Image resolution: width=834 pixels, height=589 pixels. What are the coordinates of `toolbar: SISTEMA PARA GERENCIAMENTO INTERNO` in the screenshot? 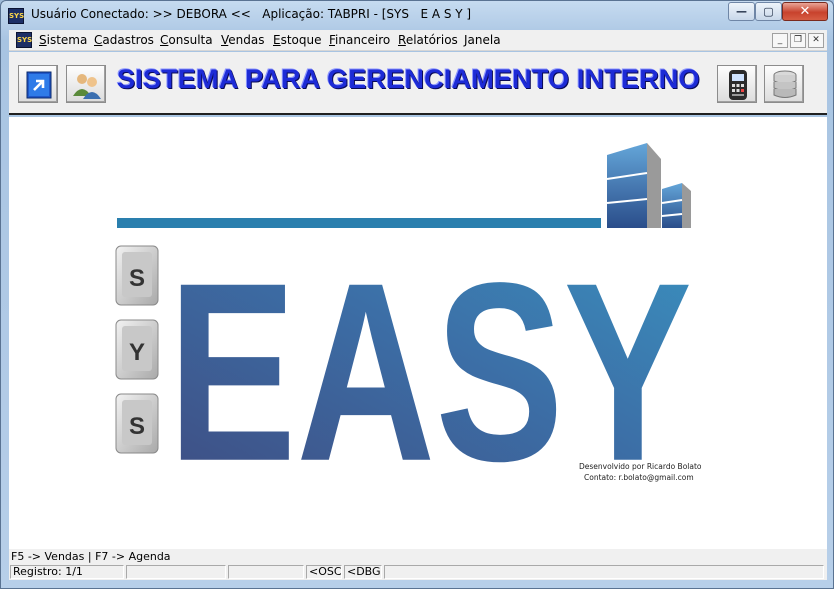 It's located at (418, 83).